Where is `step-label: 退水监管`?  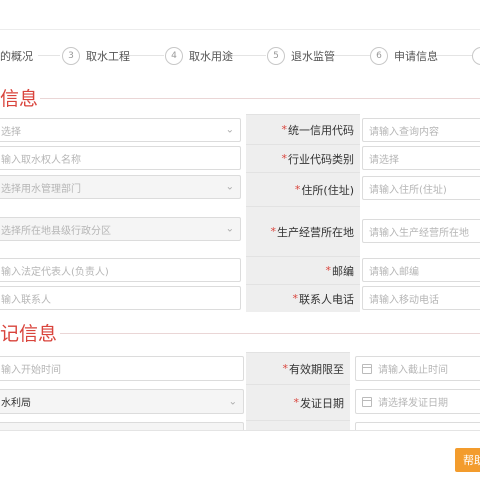
step-label: 退水监管 is located at coordinates (313, 56).